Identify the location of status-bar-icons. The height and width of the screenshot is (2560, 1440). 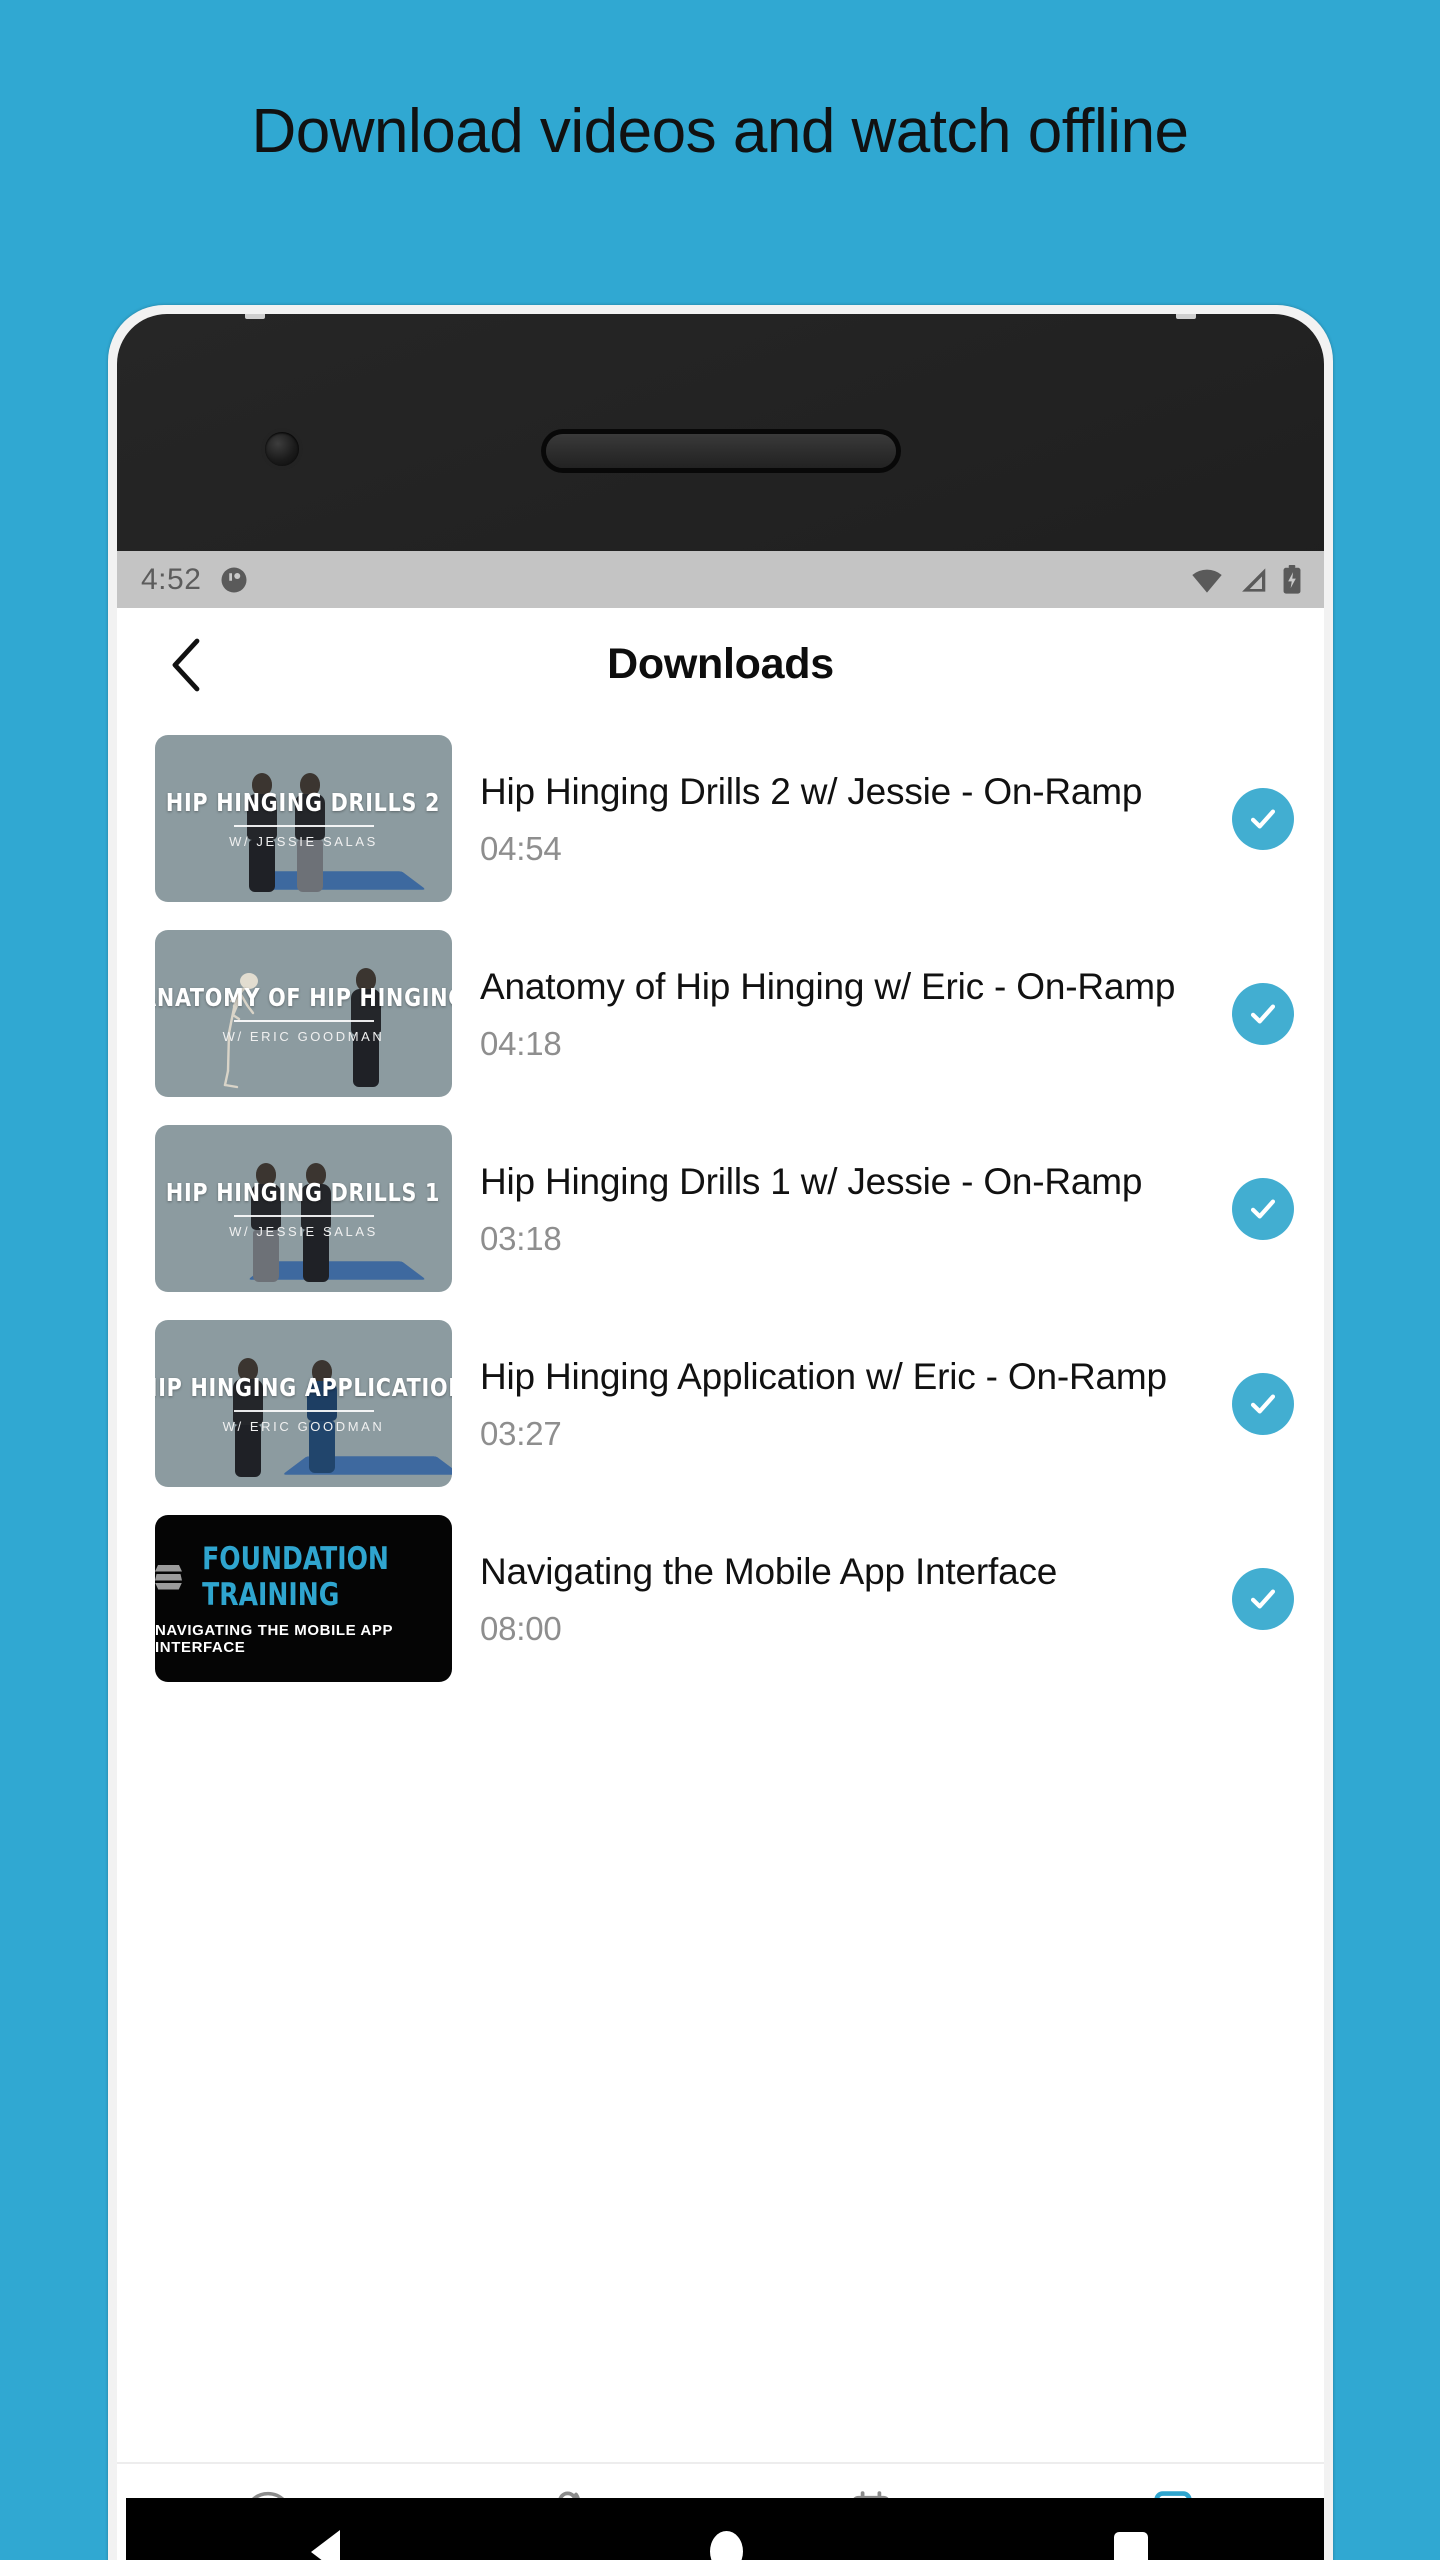
(1246, 579).